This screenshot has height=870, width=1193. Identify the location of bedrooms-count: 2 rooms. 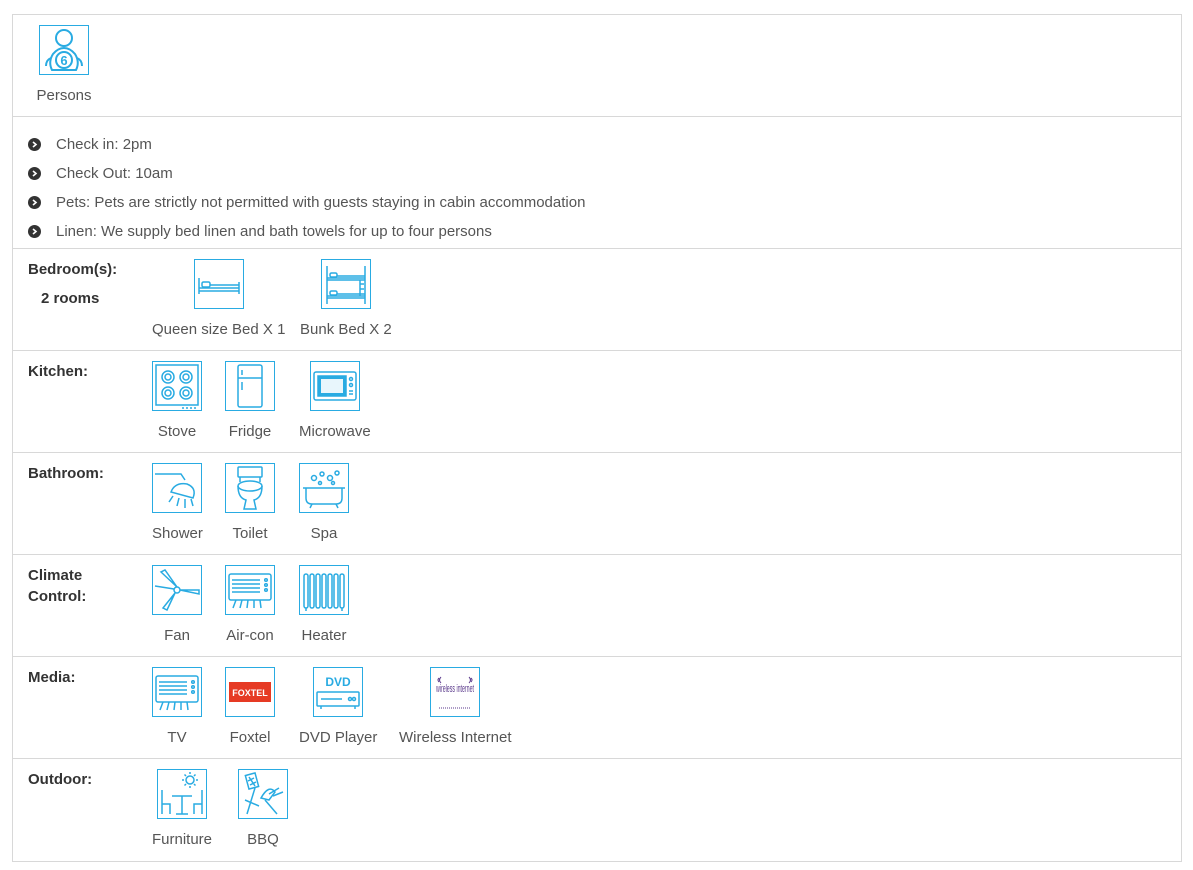
(70, 298).